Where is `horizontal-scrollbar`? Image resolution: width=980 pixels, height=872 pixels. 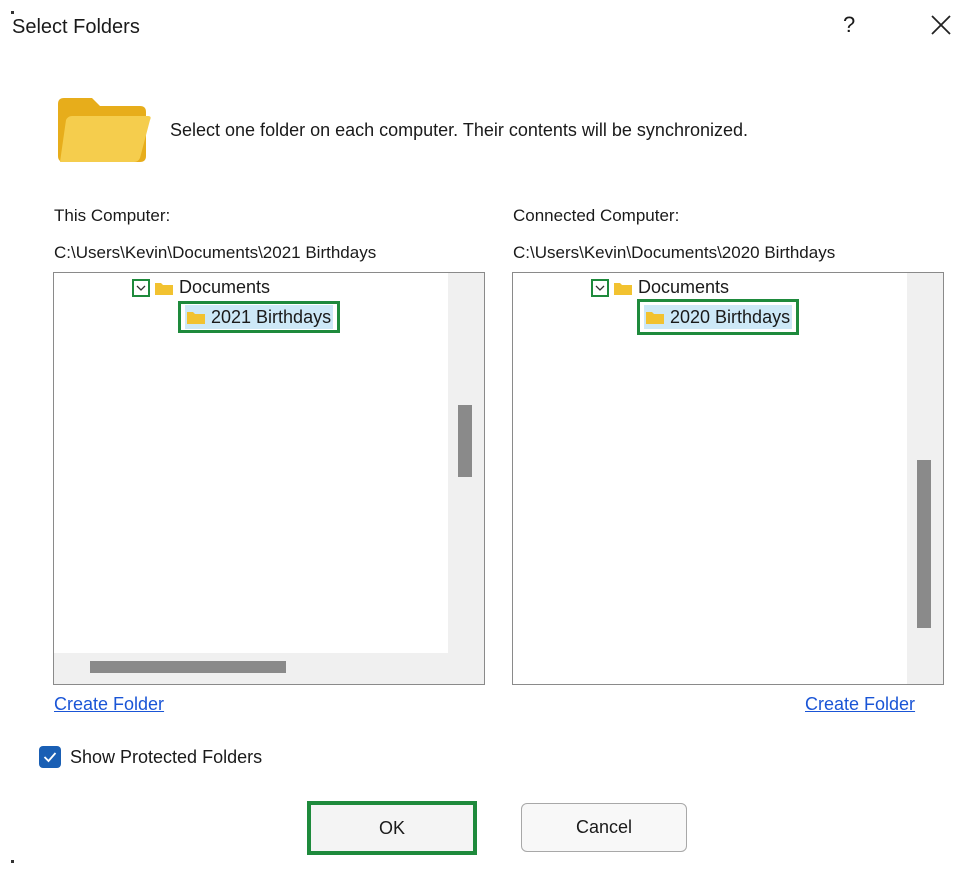 horizontal-scrollbar is located at coordinates (251, 668).